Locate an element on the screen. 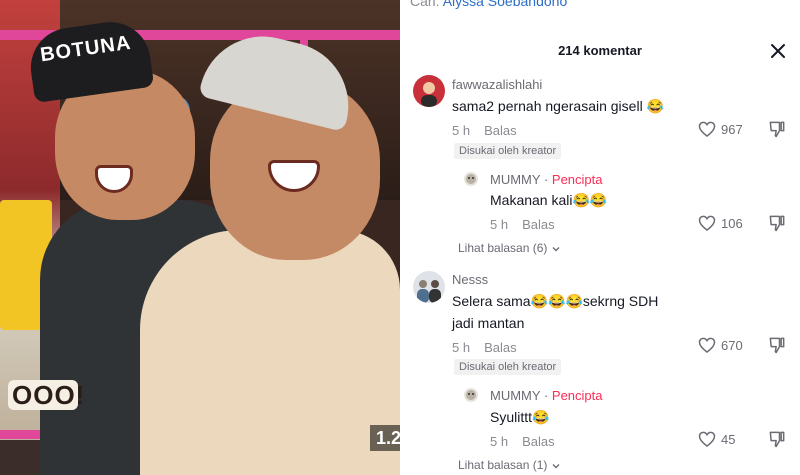  close-button is located at coordinates (778, 51).